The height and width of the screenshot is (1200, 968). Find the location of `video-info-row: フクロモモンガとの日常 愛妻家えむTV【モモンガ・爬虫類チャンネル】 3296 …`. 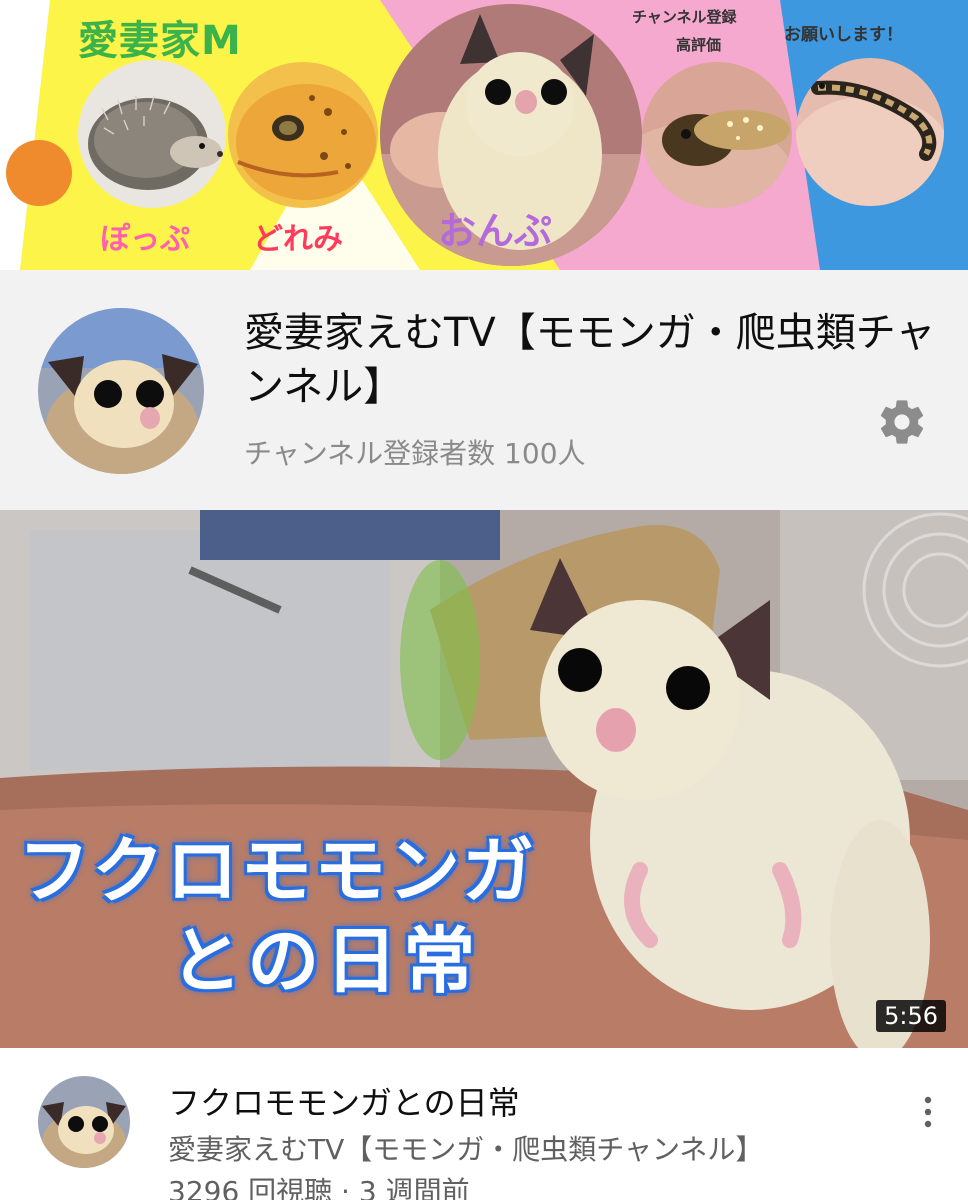

video-info-row: フクロモモンガとの日常 愛妻家えむTV【モモンガ・爬虫類チャンネル】 3296 … is located at coordinates (484, 1124).